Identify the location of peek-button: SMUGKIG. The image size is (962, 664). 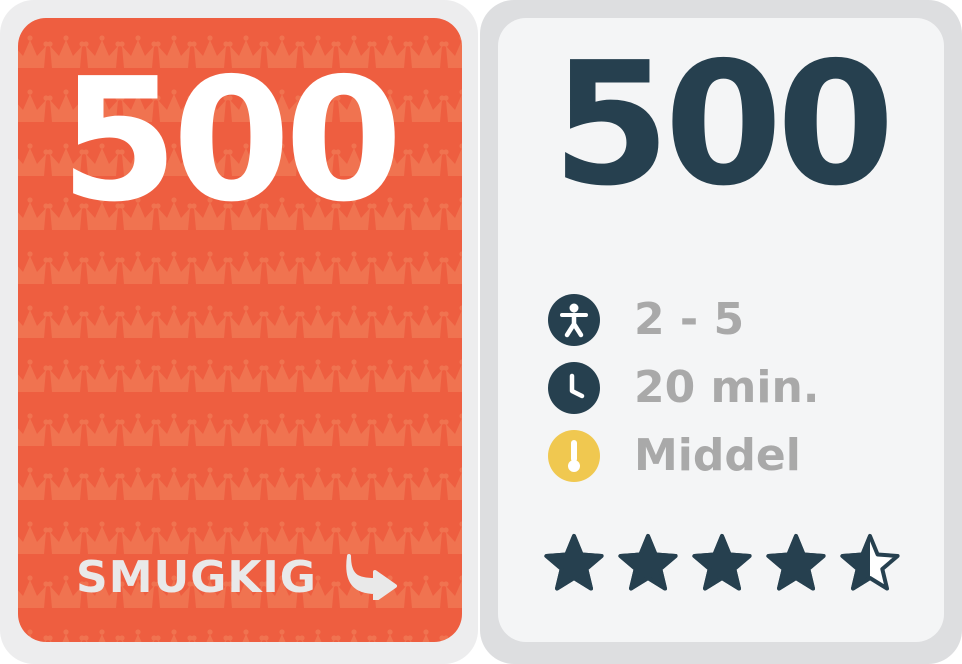
(238, 577).